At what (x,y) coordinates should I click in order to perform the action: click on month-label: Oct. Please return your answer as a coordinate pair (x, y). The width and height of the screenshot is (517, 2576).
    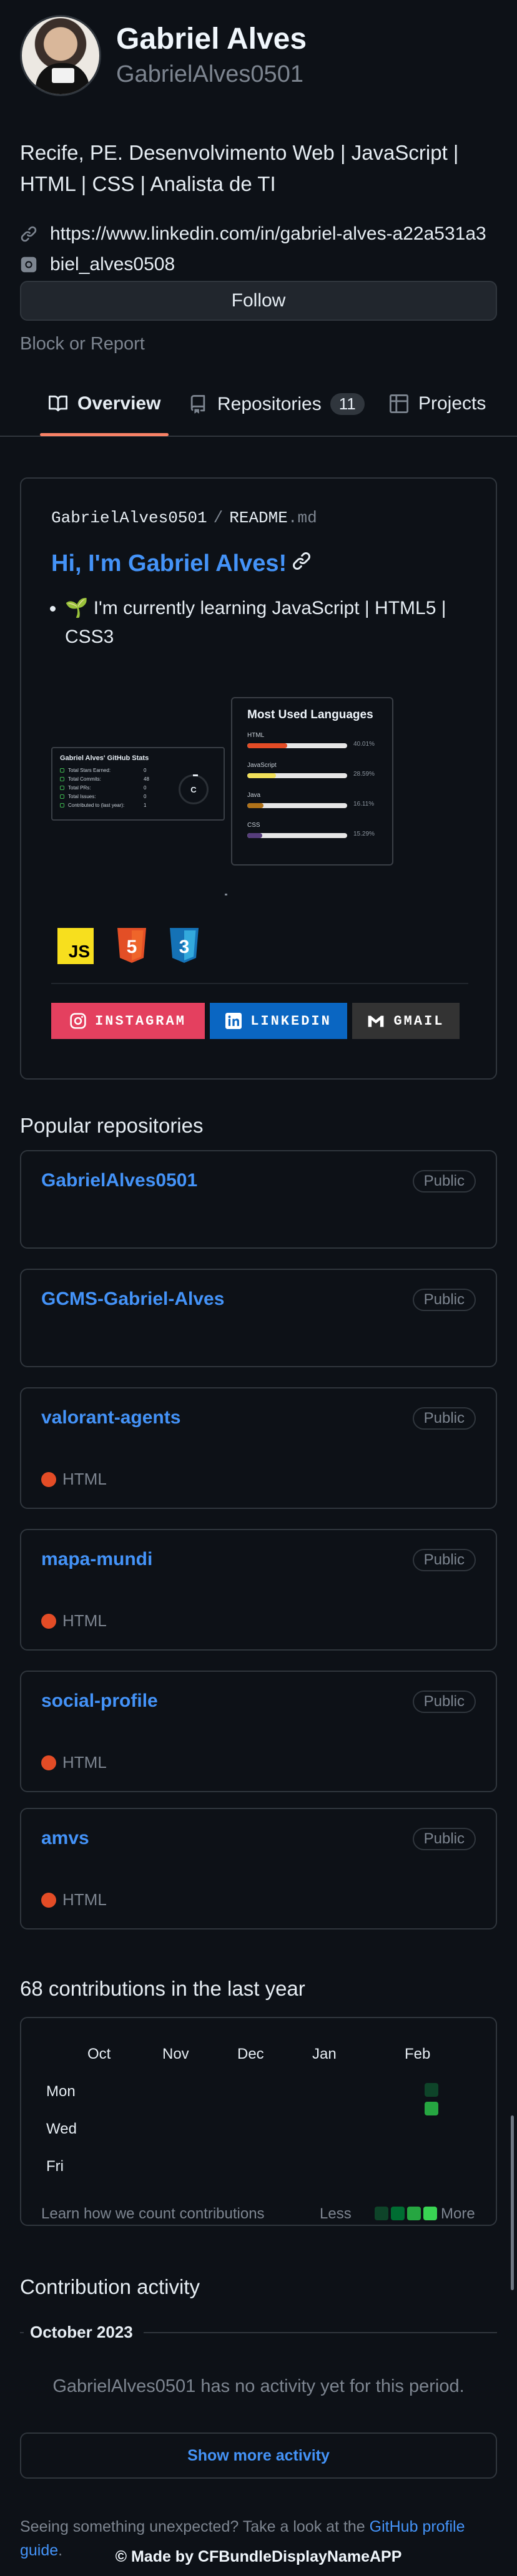
    Looking at the image, I should click on (99, 2054).